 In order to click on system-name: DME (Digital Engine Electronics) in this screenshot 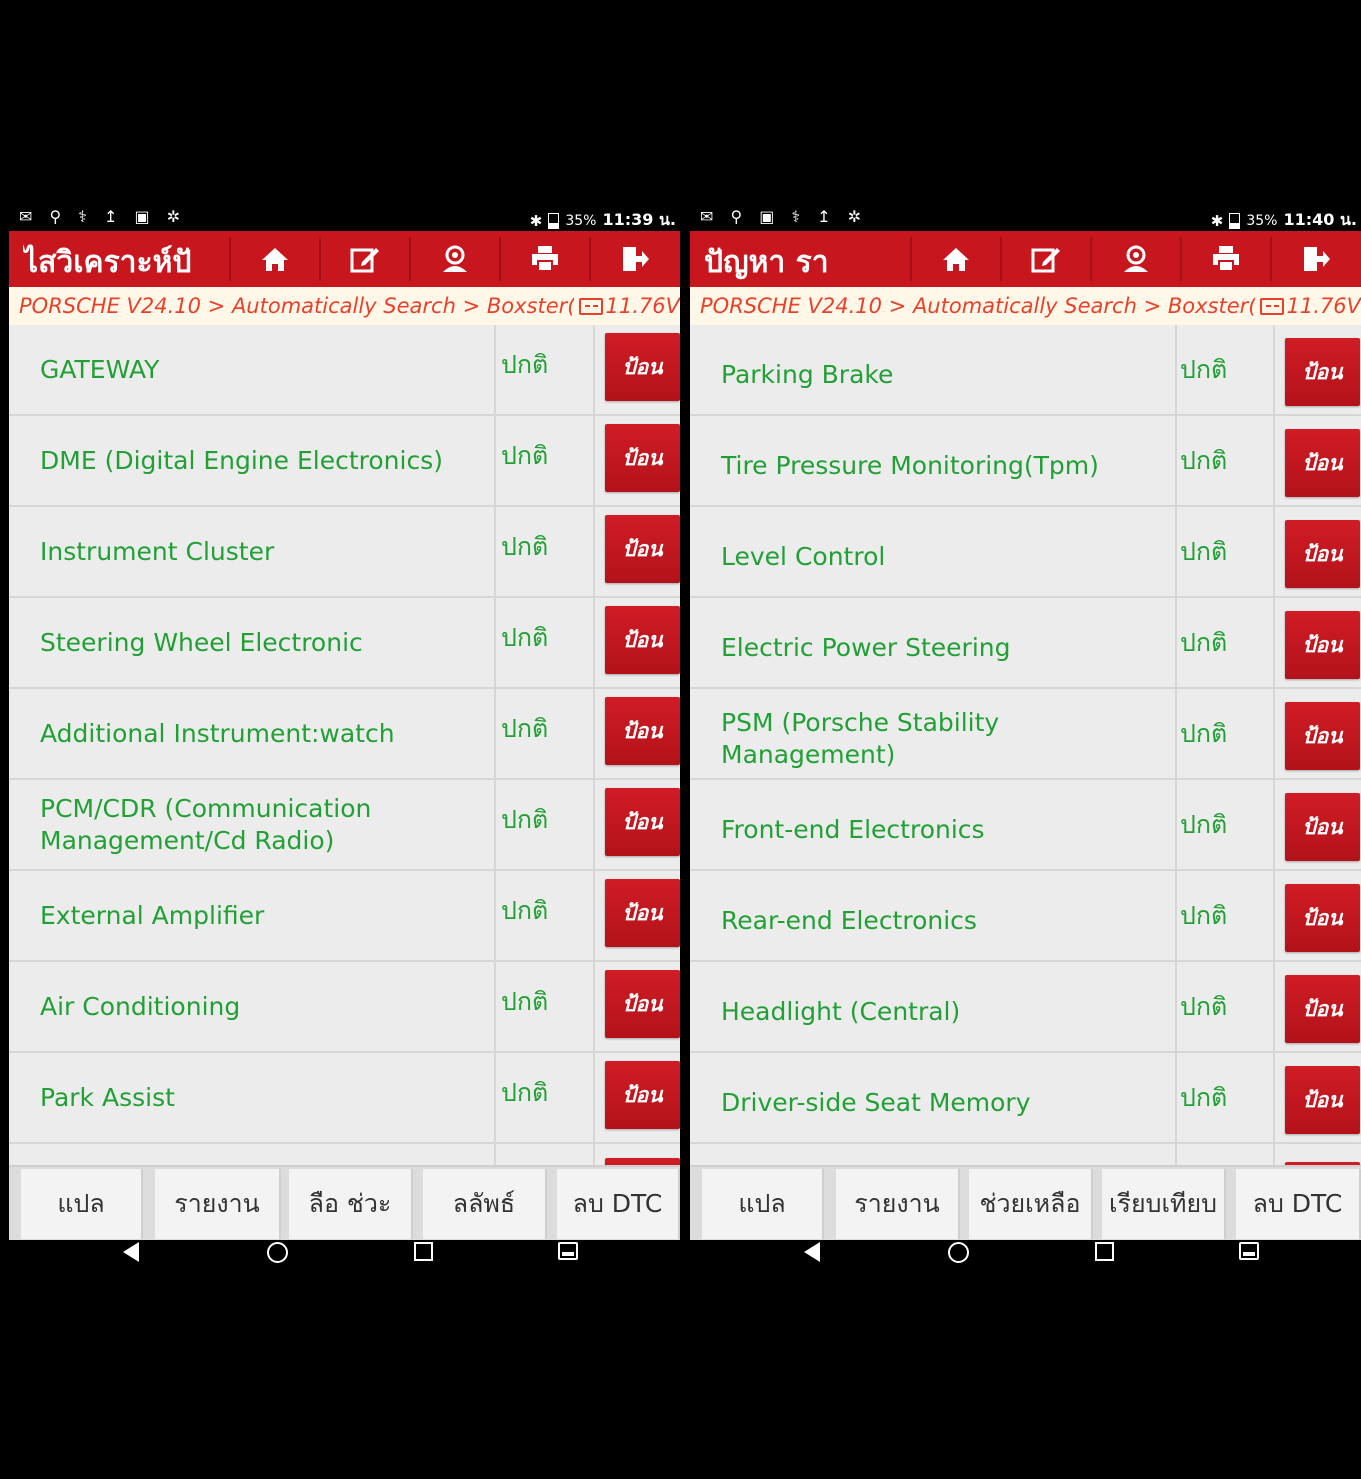, I will do `click(241, 460)`.